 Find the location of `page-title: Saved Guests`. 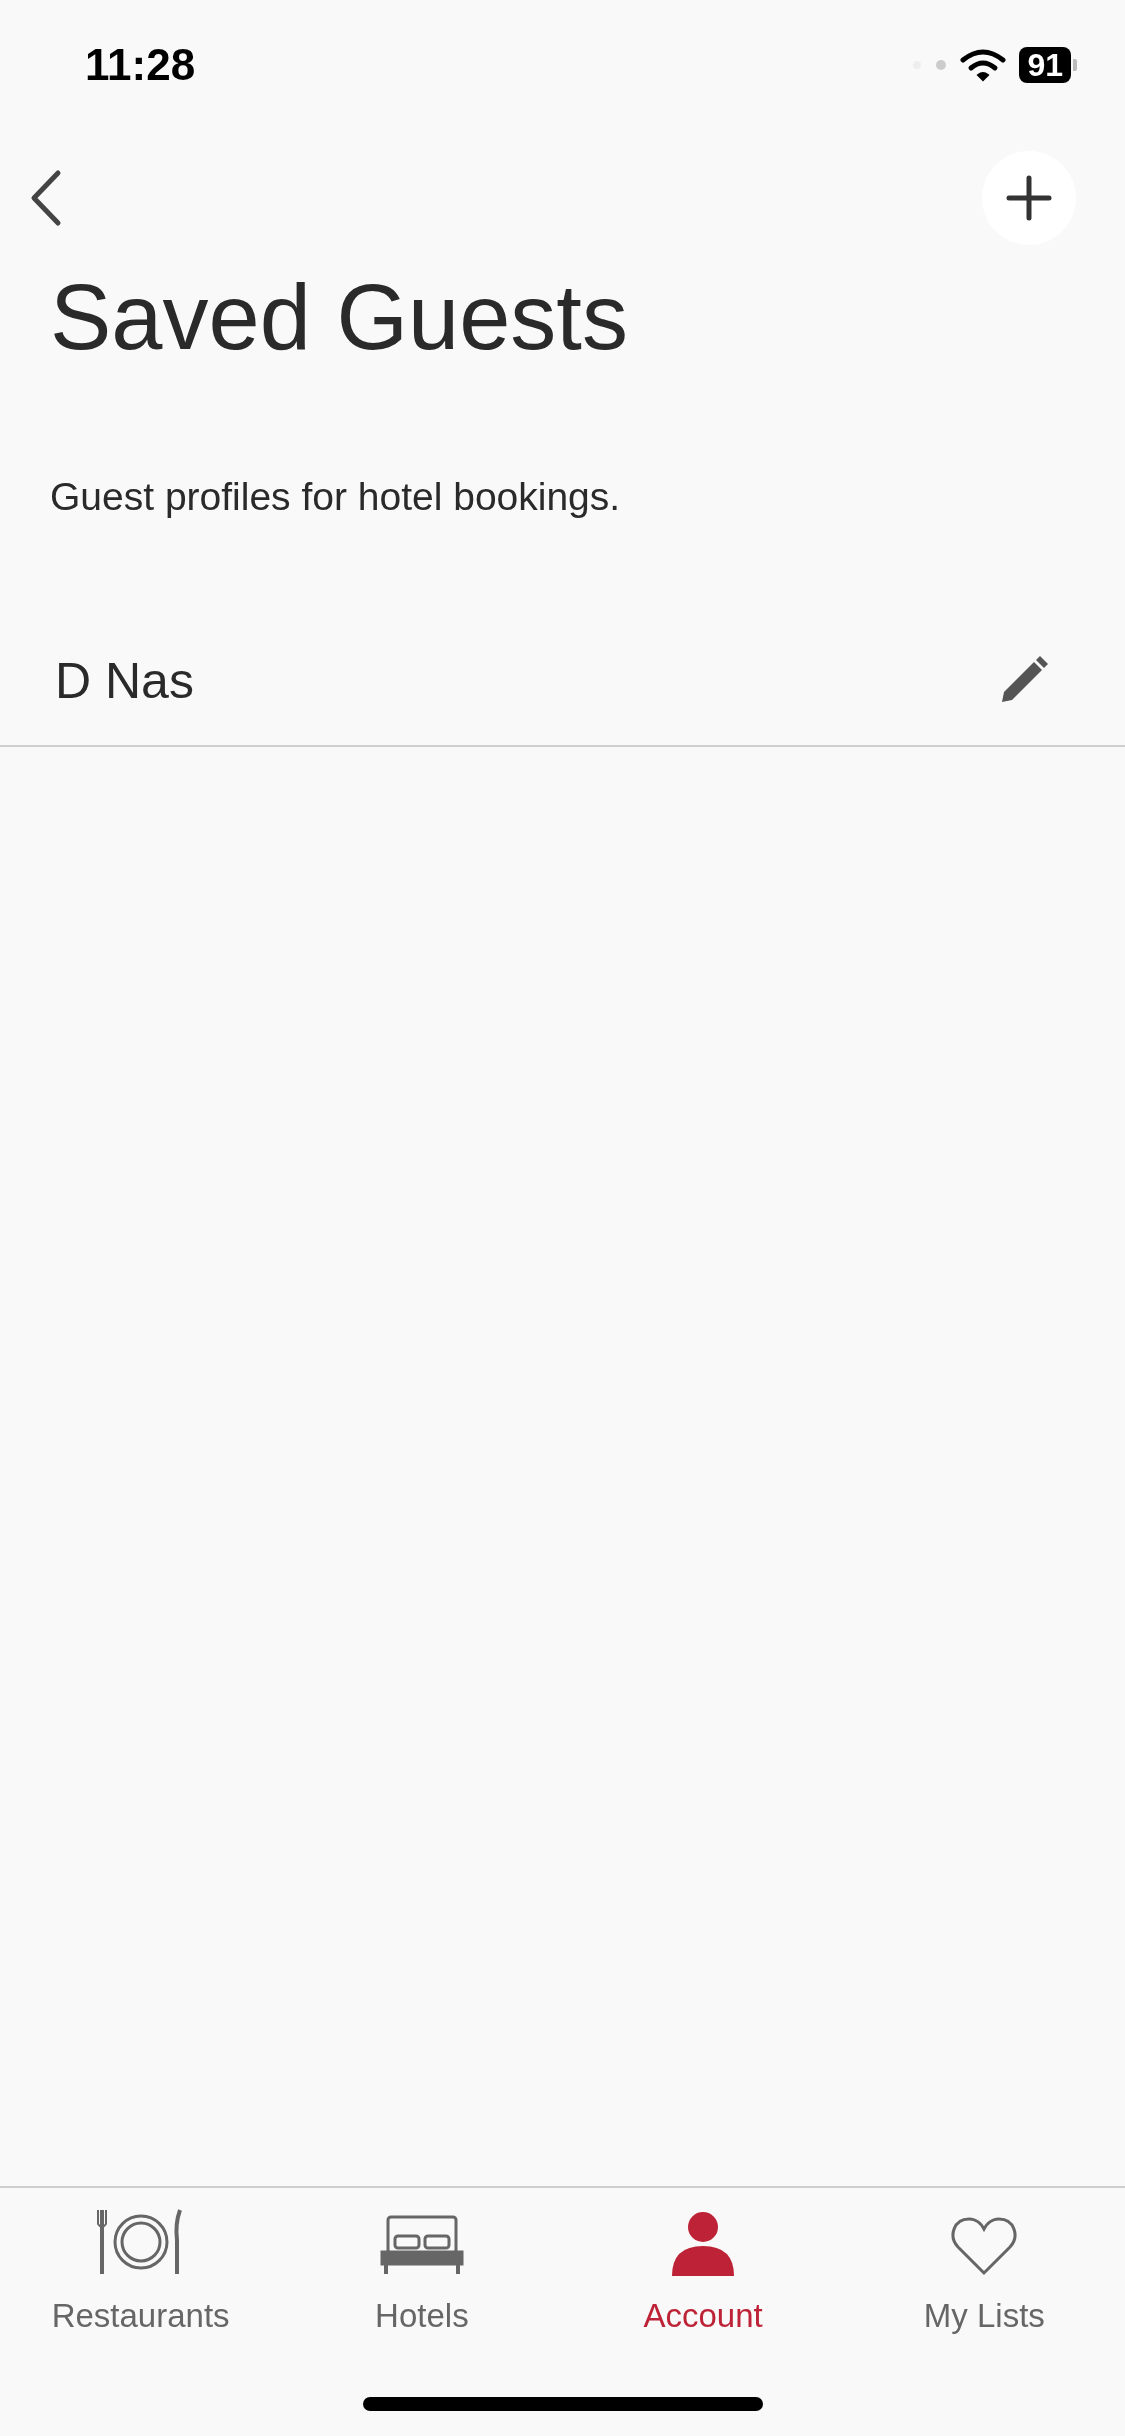

page-title: Saved Guests is located at coordinates (339, 317).